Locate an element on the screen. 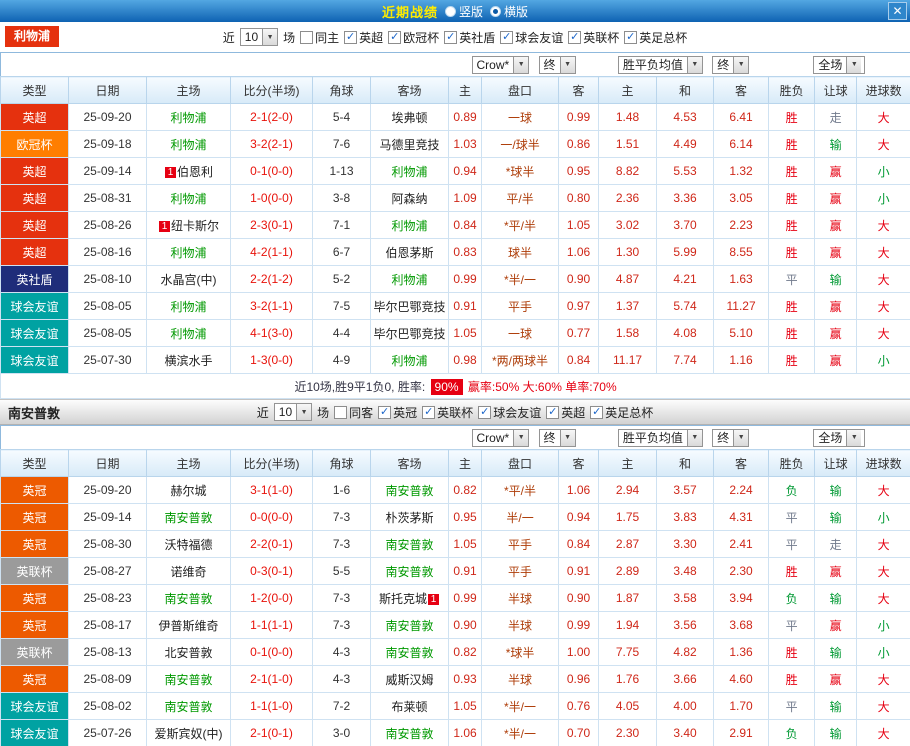  page-title: 近期战绩 is located at coordinates (409, 12).